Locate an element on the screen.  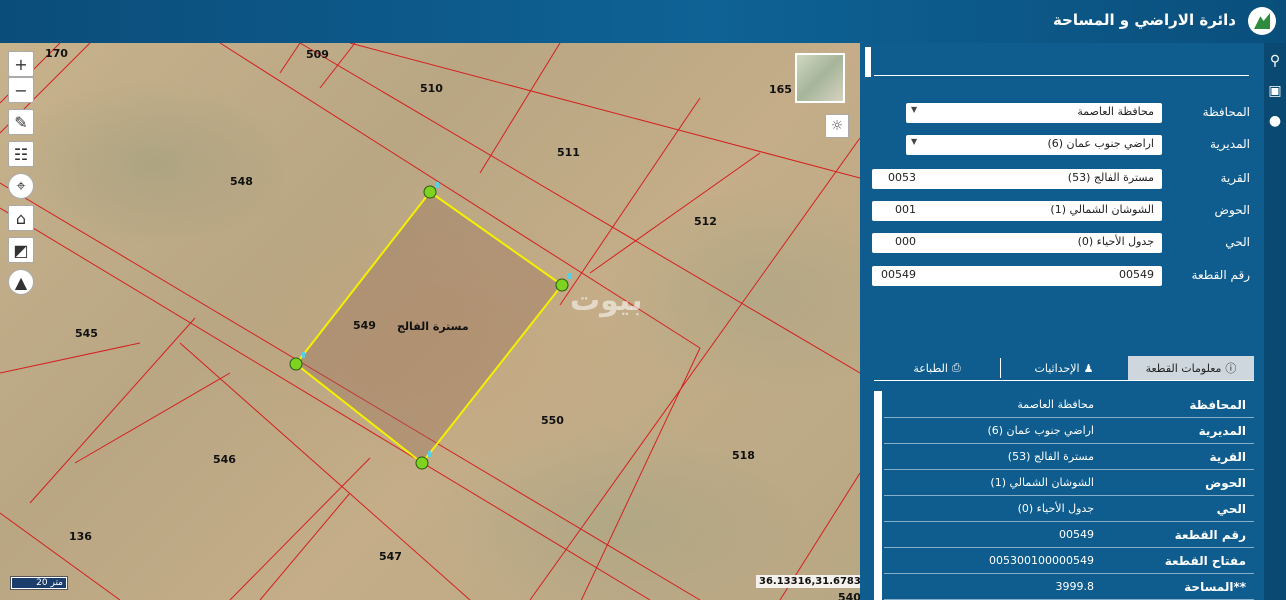
print-icon: ⎙ is located at coordinates (956, 367).